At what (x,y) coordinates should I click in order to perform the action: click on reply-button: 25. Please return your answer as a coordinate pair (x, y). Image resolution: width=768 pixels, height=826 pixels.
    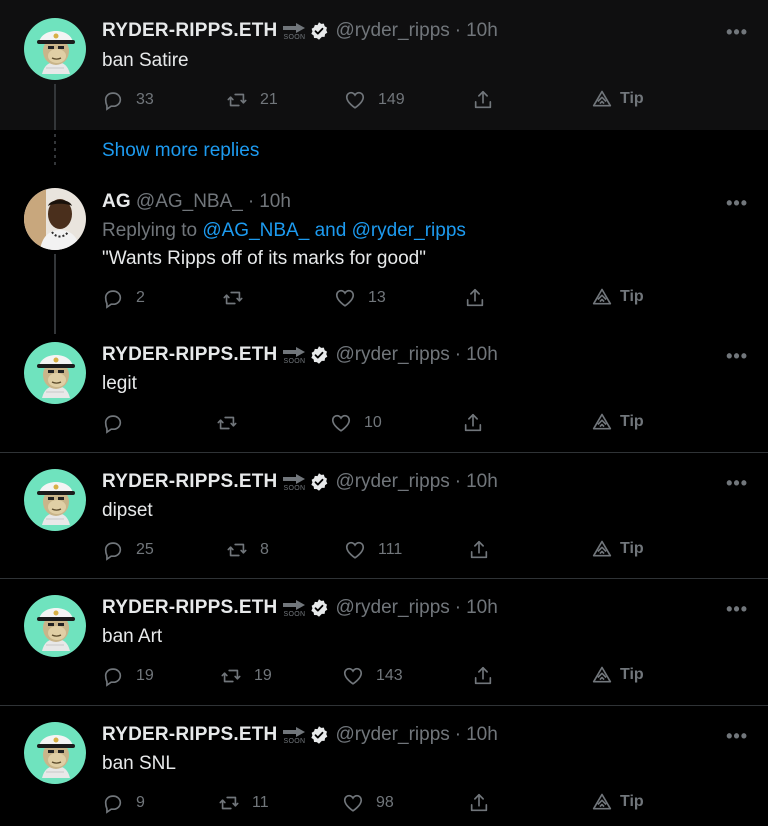
    Looking at the image, I should click on (128, 550).